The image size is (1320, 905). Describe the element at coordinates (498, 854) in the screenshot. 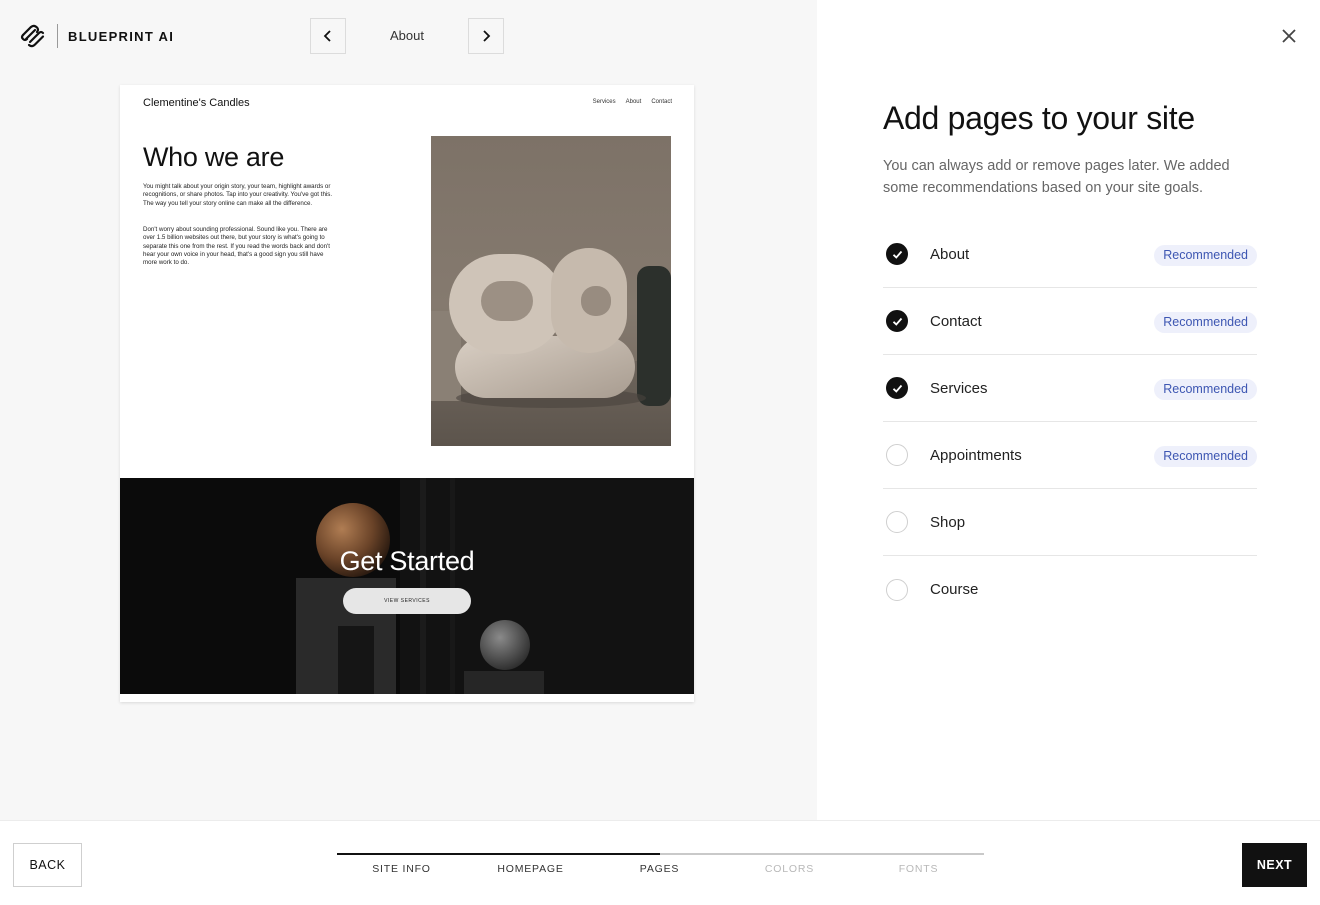

I see `progress-track-complete` at that location.